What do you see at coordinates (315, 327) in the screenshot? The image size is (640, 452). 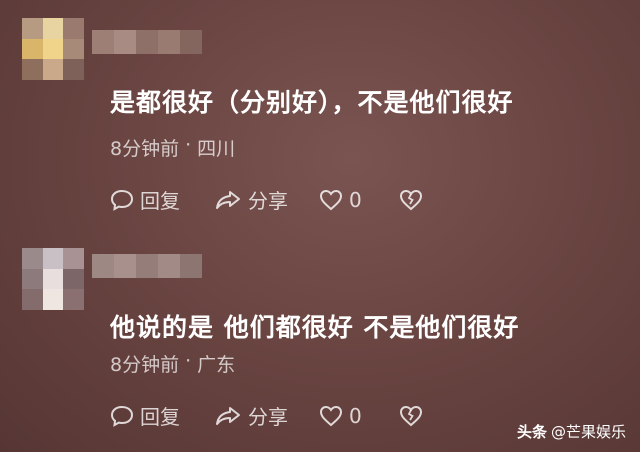 I see `comment-text: 他说的是 他们都很好 不是他们很好` at bounding box center [315, 327].